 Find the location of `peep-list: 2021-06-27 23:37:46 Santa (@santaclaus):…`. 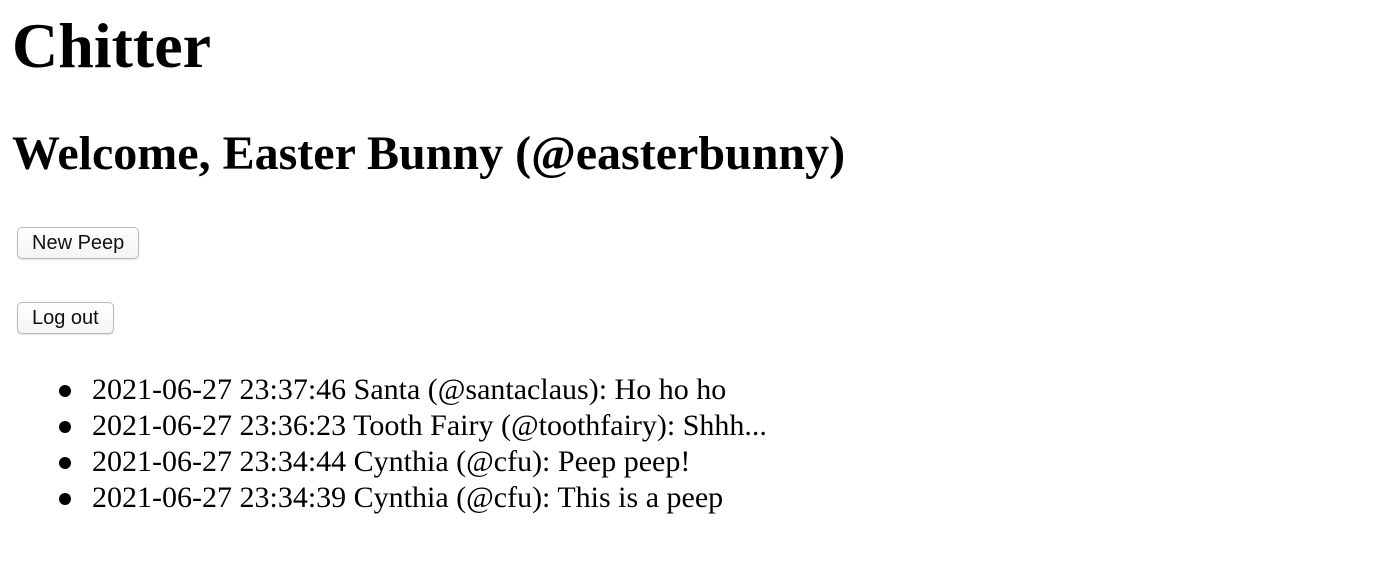

peep-list: 2021-06-27 23:37:46 Santa (@santaclaus):… is located at coordinates (389, 444).